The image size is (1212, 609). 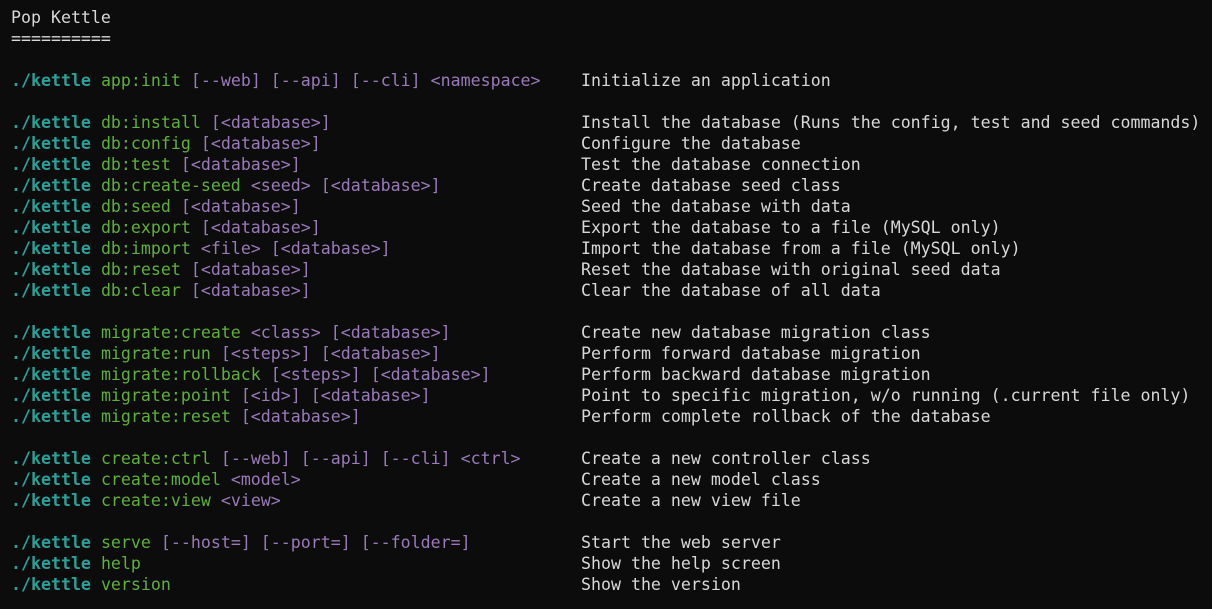 I want to click on command-row: ./kettle help Show the help screen, so click(x=611, y=563).